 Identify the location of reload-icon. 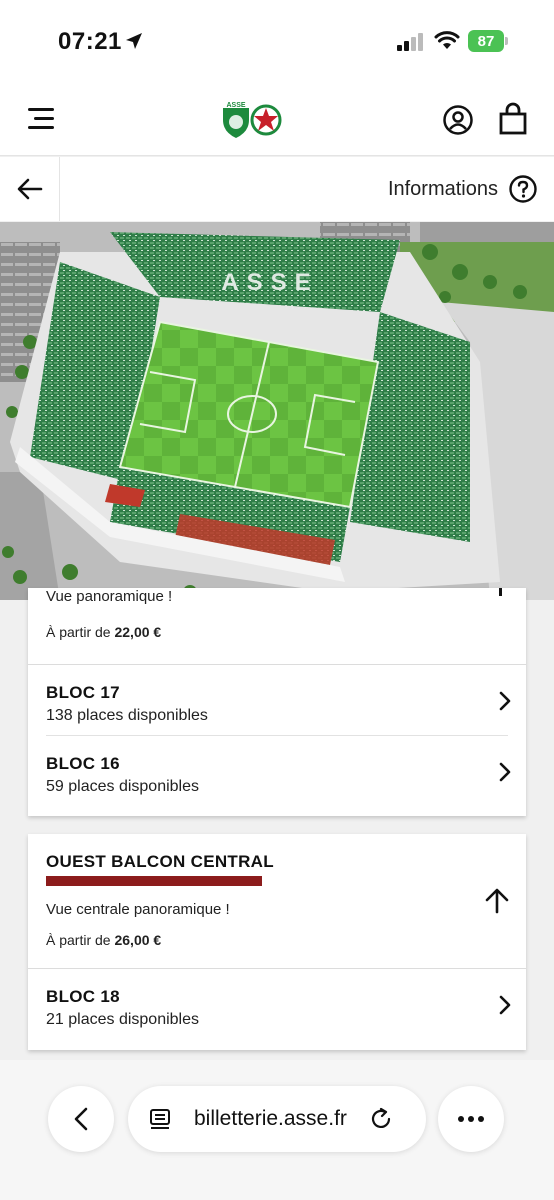
(381, 1119).